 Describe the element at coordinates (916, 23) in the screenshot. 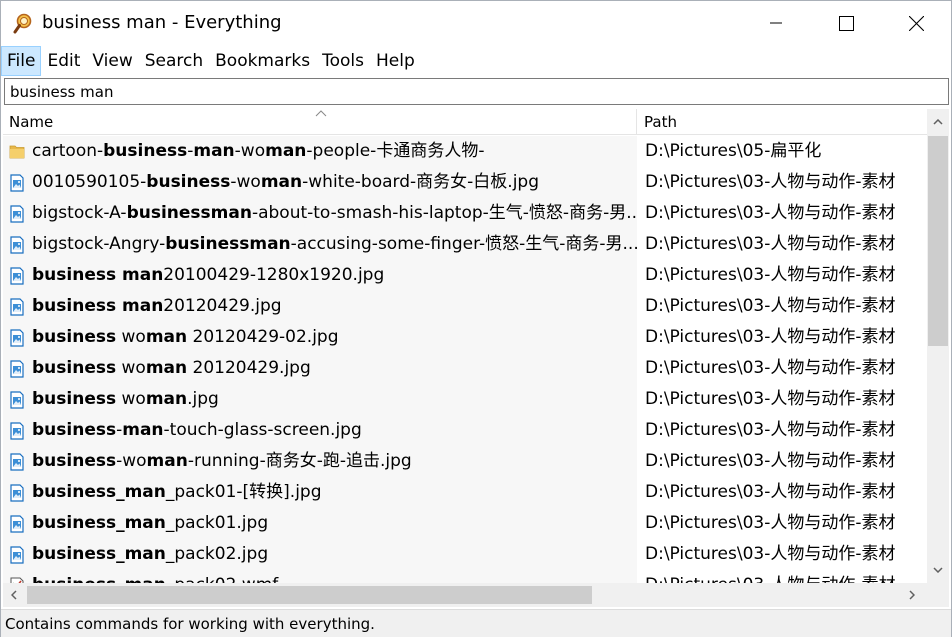

I see `close-button` at that location.